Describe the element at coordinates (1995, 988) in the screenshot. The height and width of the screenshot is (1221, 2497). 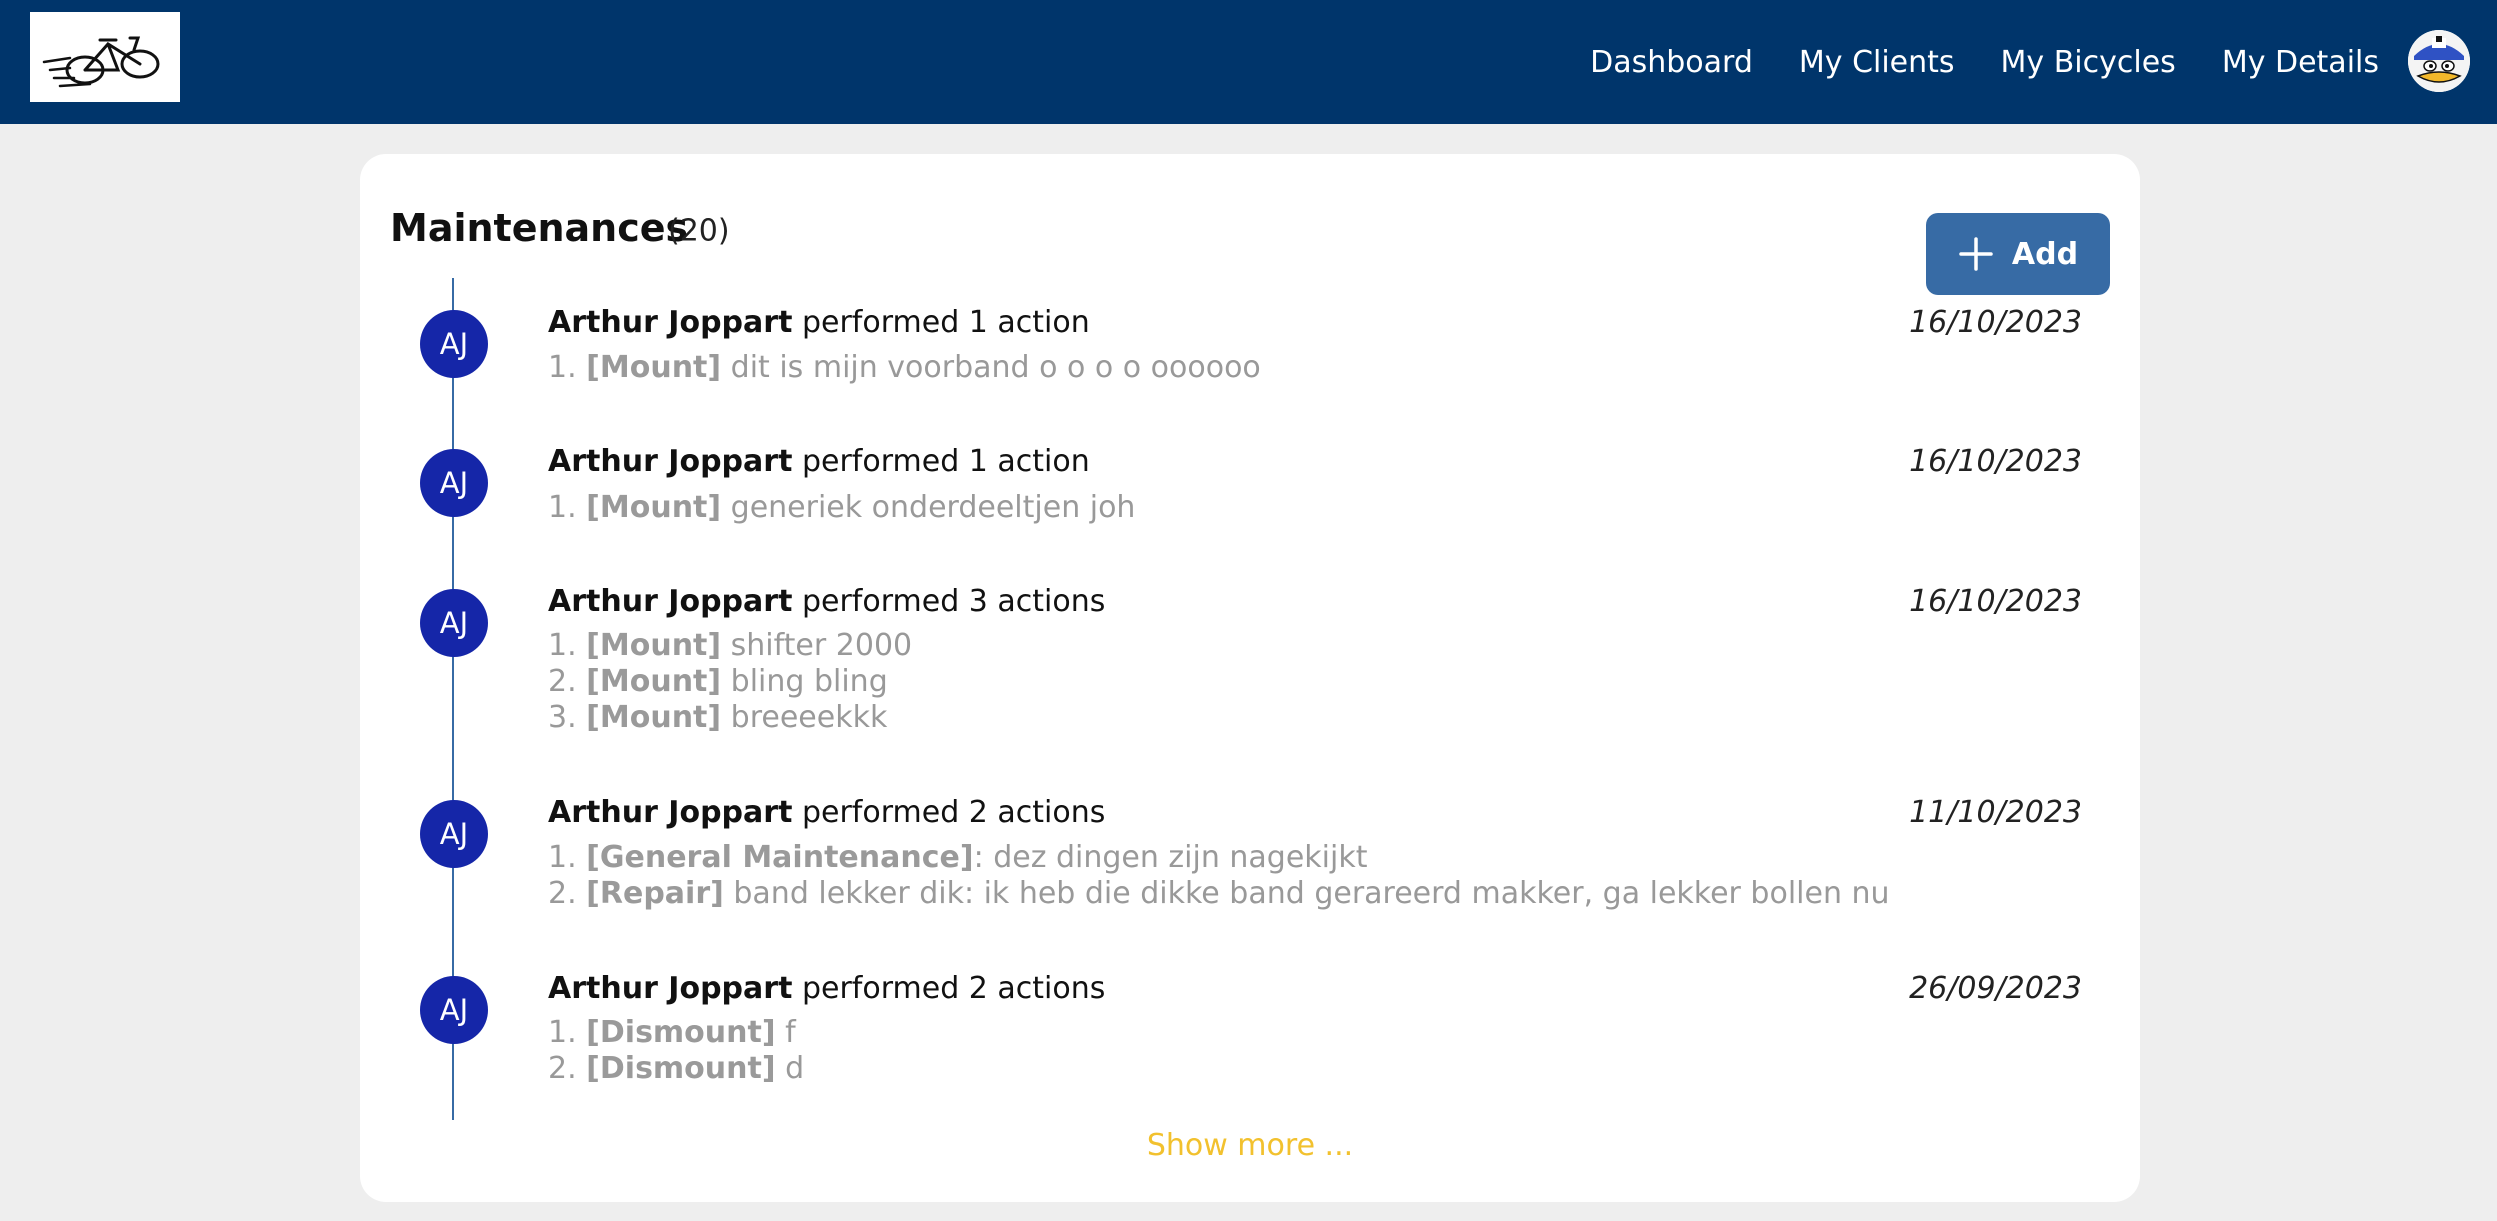
I see `entry-date: 26/09/2023` at that location.